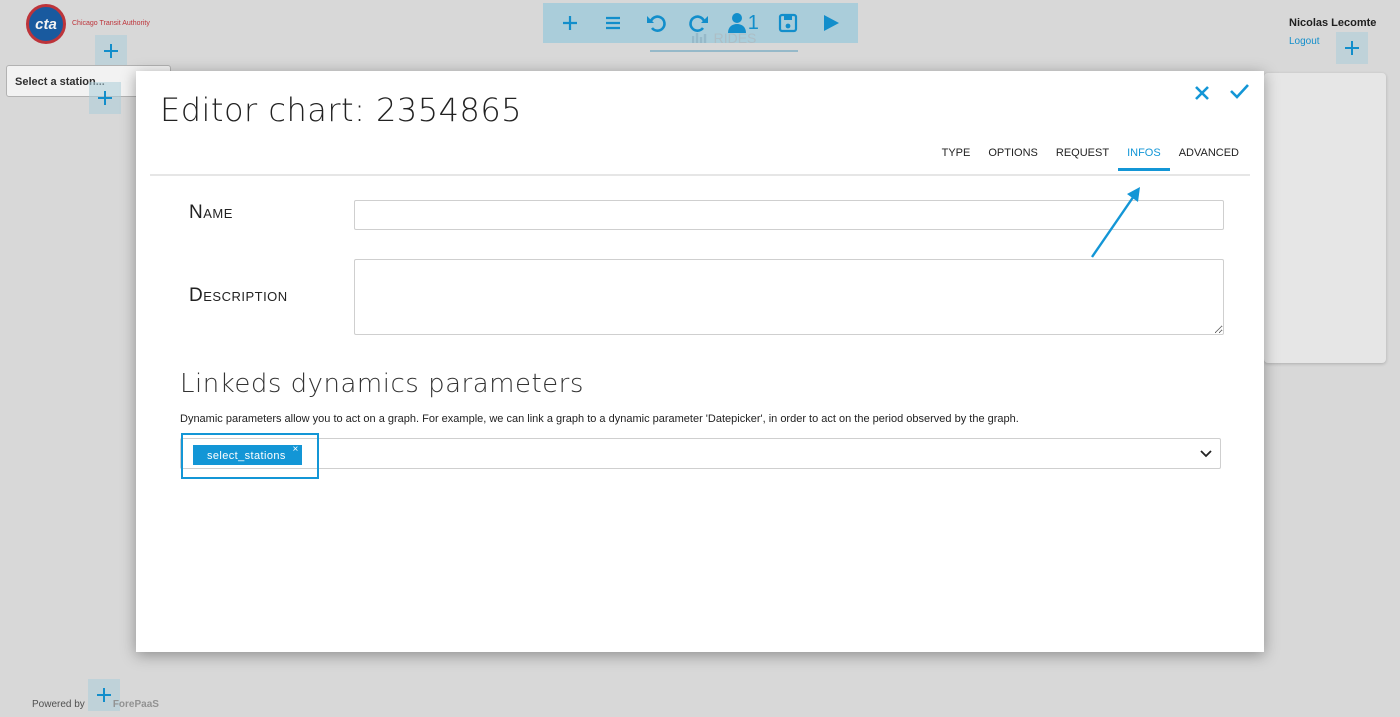 The image size is (1400, 717). What do you see at coordinates (1144, 157) in the screenshot?
I see `tab-infos: INFOS` at bounding box center [1144, 157].